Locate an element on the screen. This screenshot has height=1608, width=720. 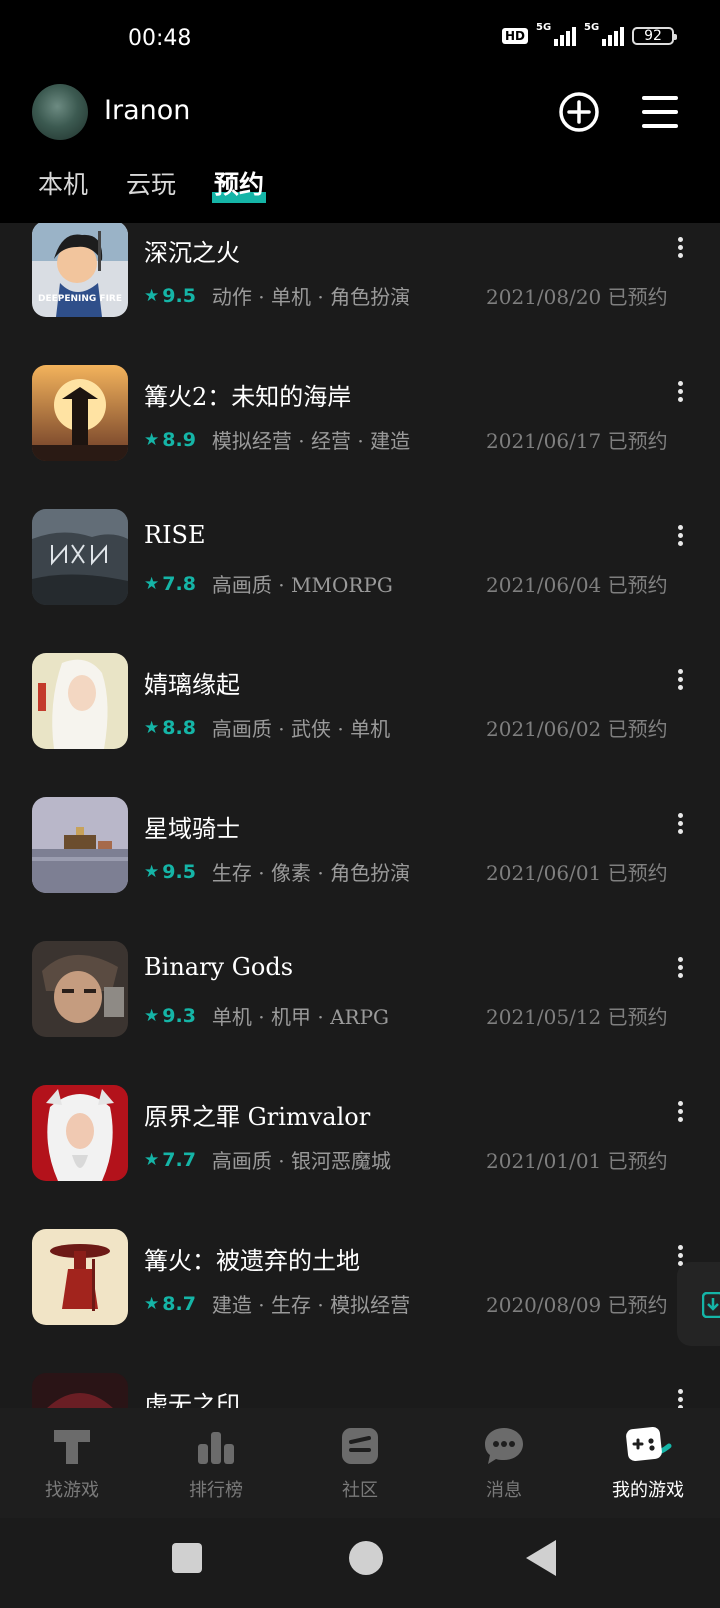
game-meta: ★ 8.7 建造 · 生存 · 模拟经营 is located at coordinates (277, 1303).